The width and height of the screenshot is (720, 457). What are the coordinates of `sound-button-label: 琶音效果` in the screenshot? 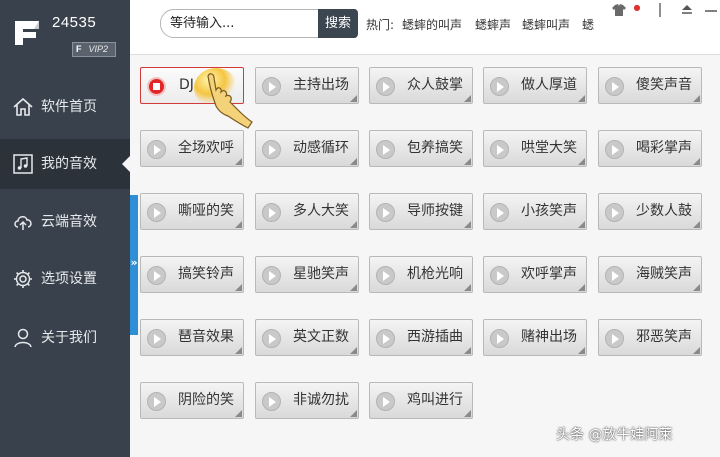 It's located at (206, 337).